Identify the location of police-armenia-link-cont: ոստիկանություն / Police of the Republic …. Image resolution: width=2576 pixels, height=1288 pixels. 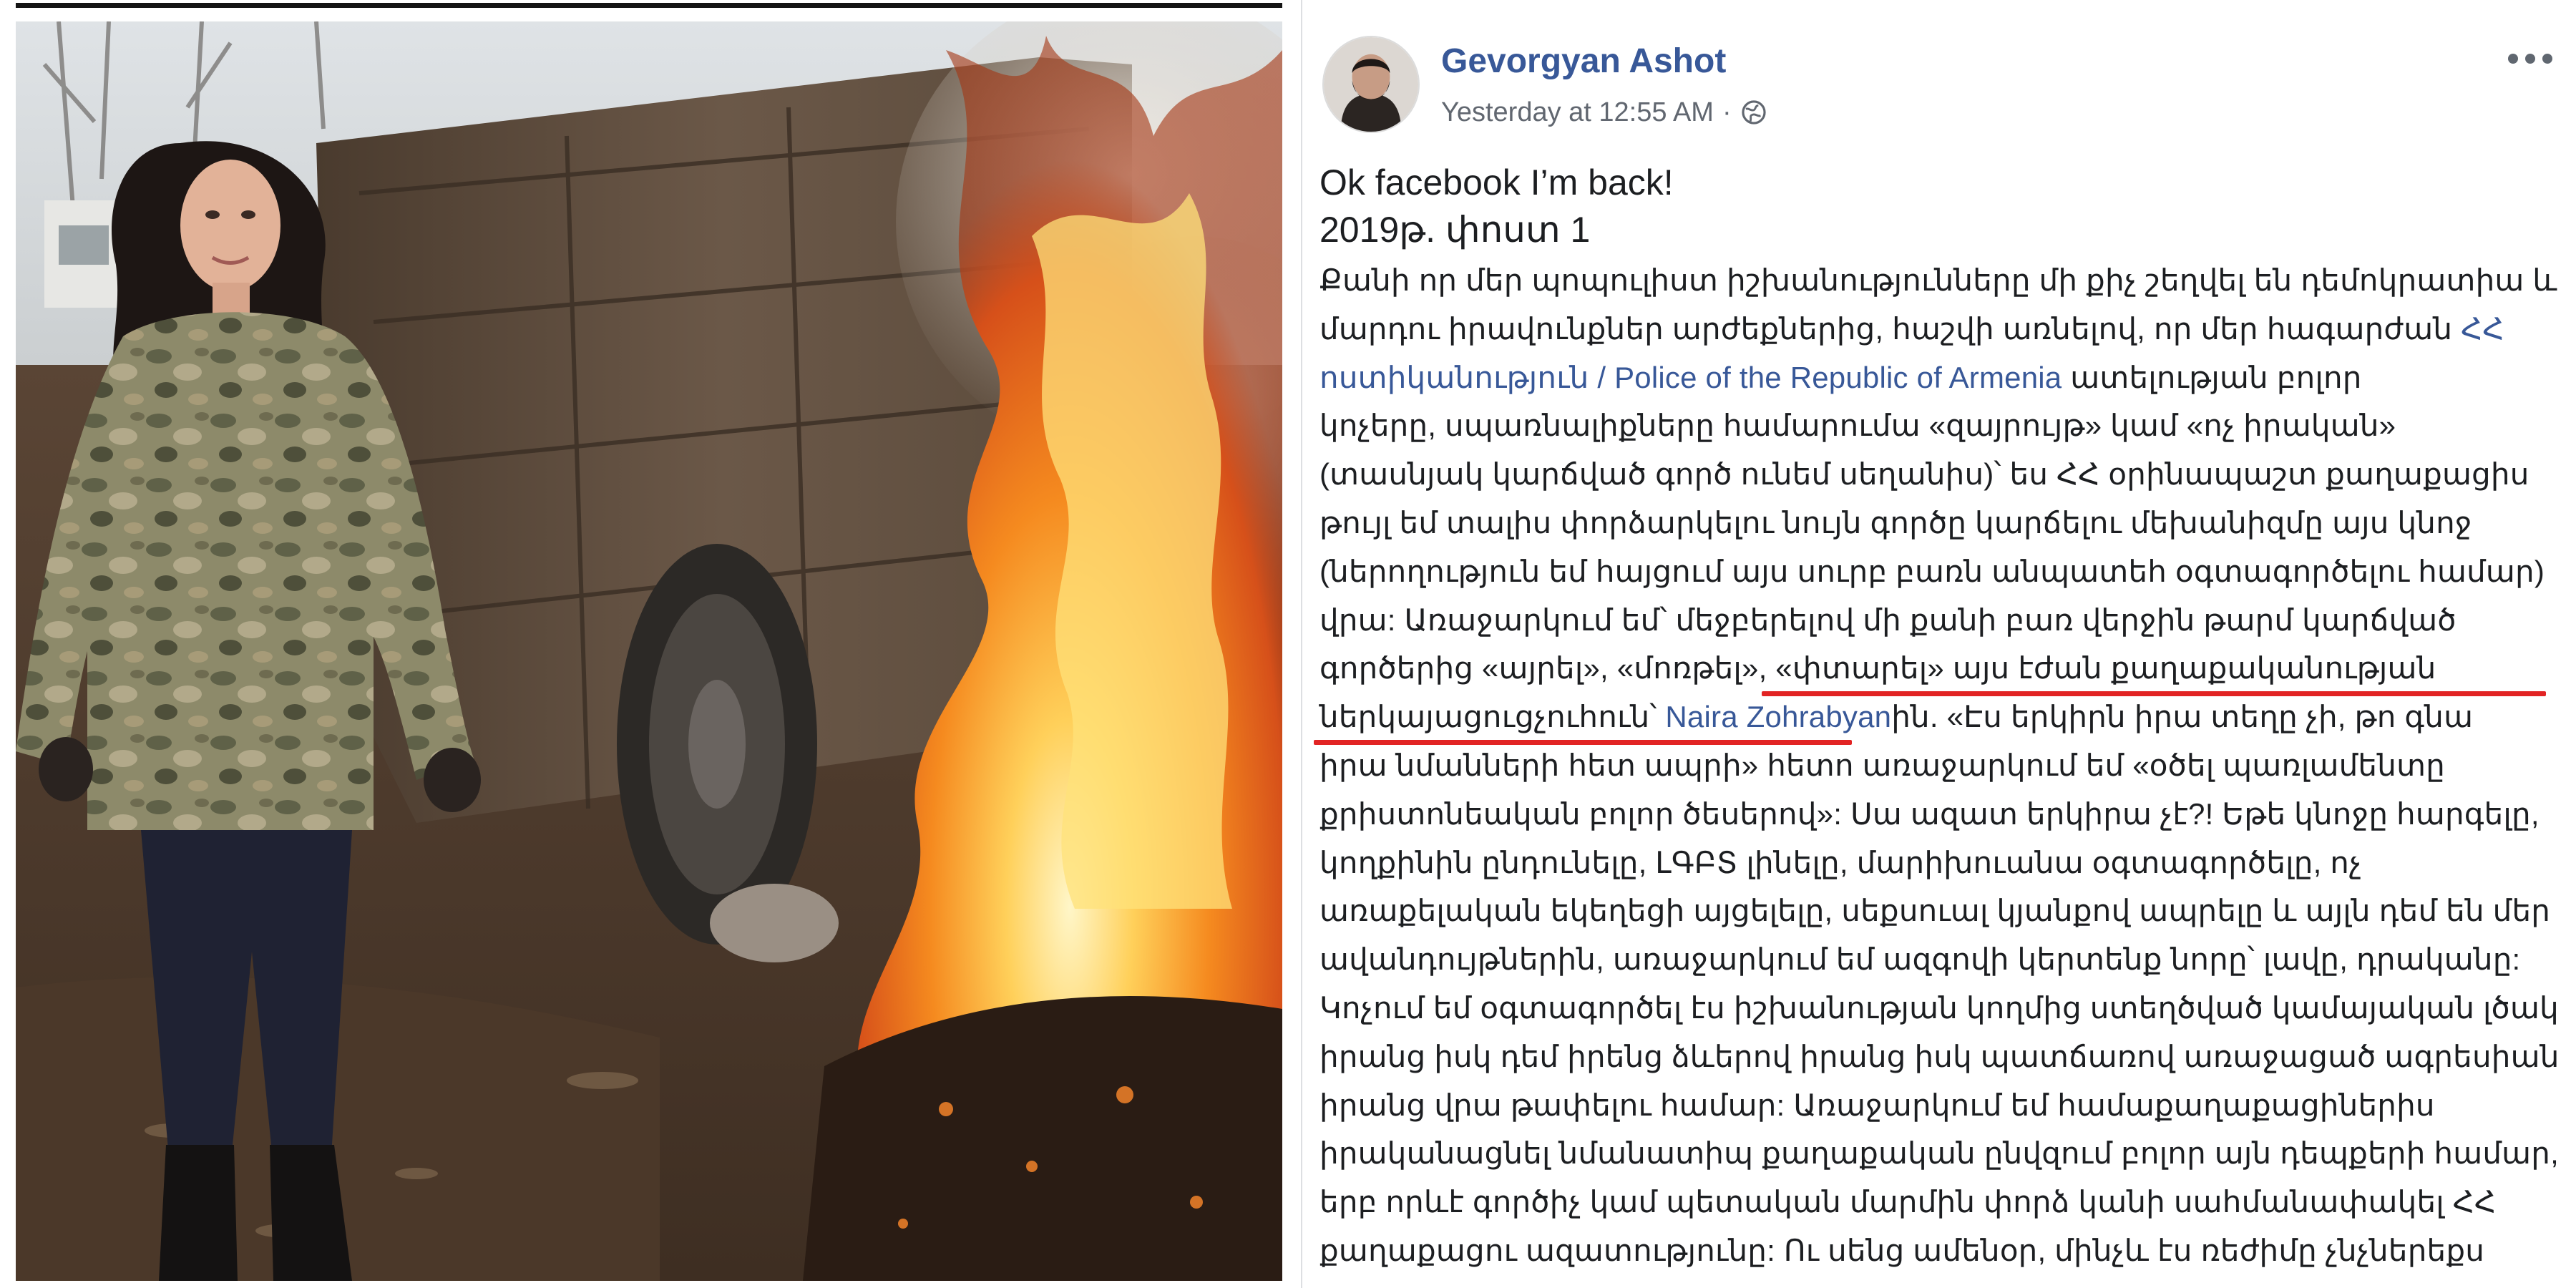
(1690, 377).